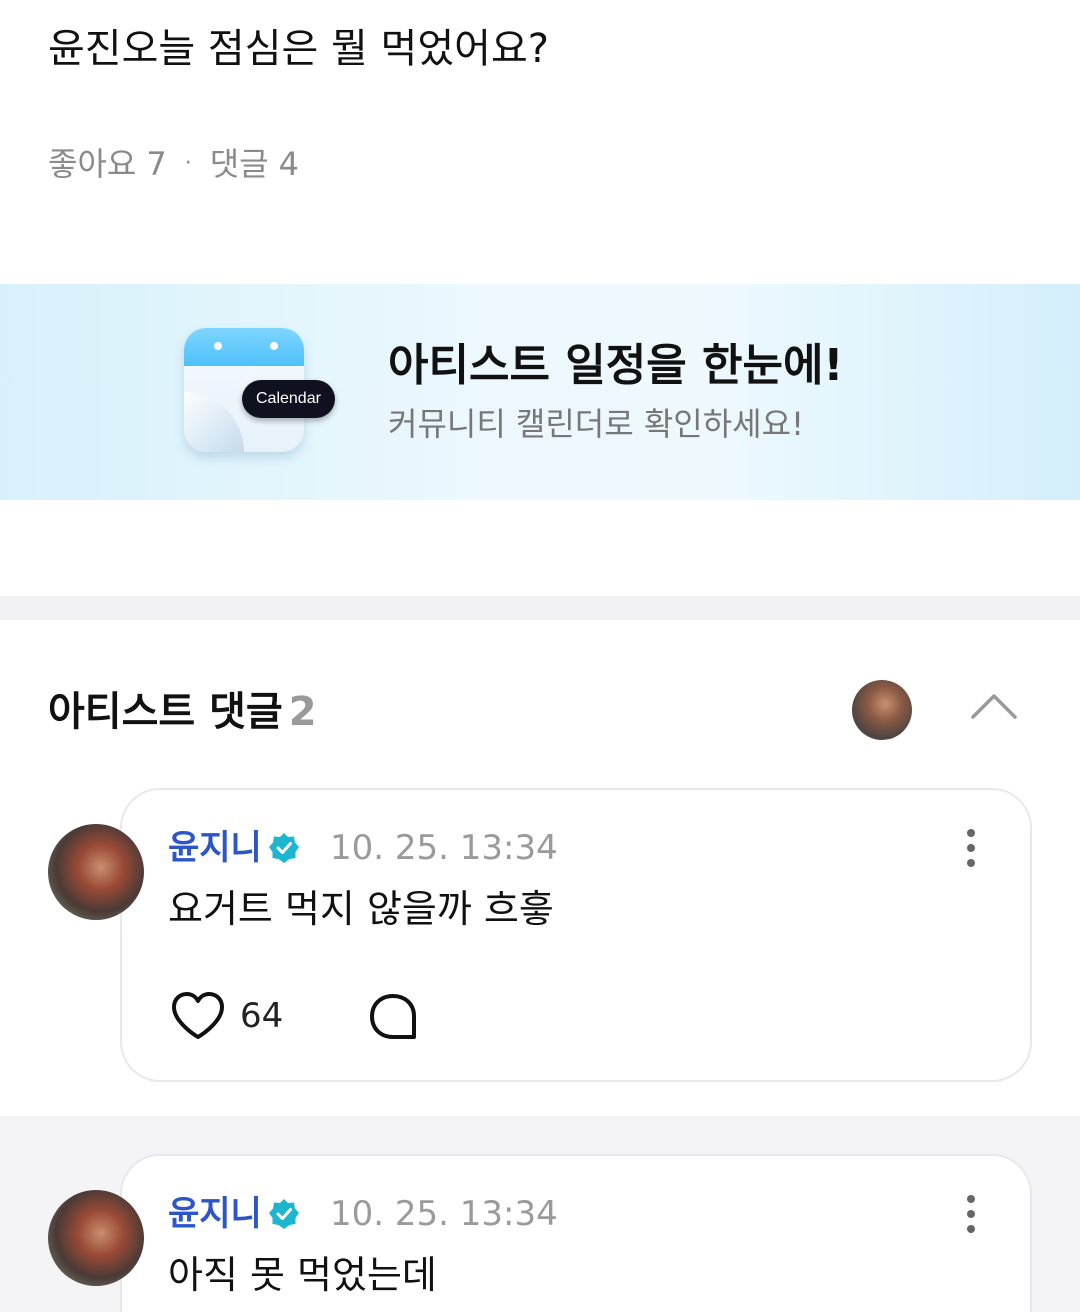 The width and height of the screenshot is (1080, 1312). I want to click on artist-comments-count: 2, so click(302, 712).